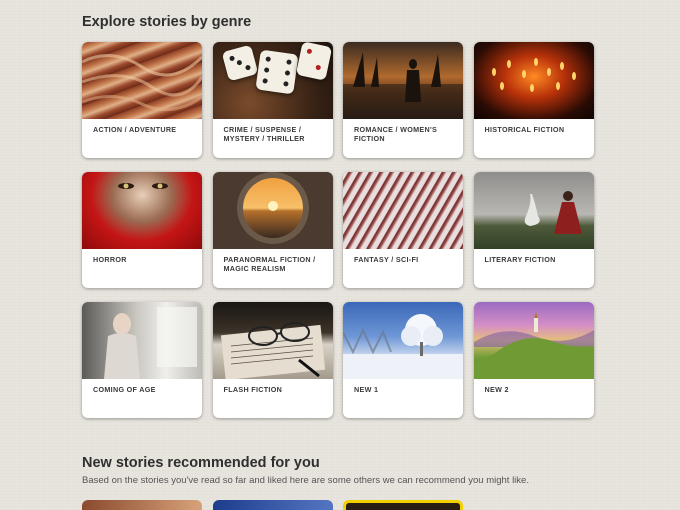 This screenshot has width=680, height=510. I want to click on girl-window-image, so click(150, 343).